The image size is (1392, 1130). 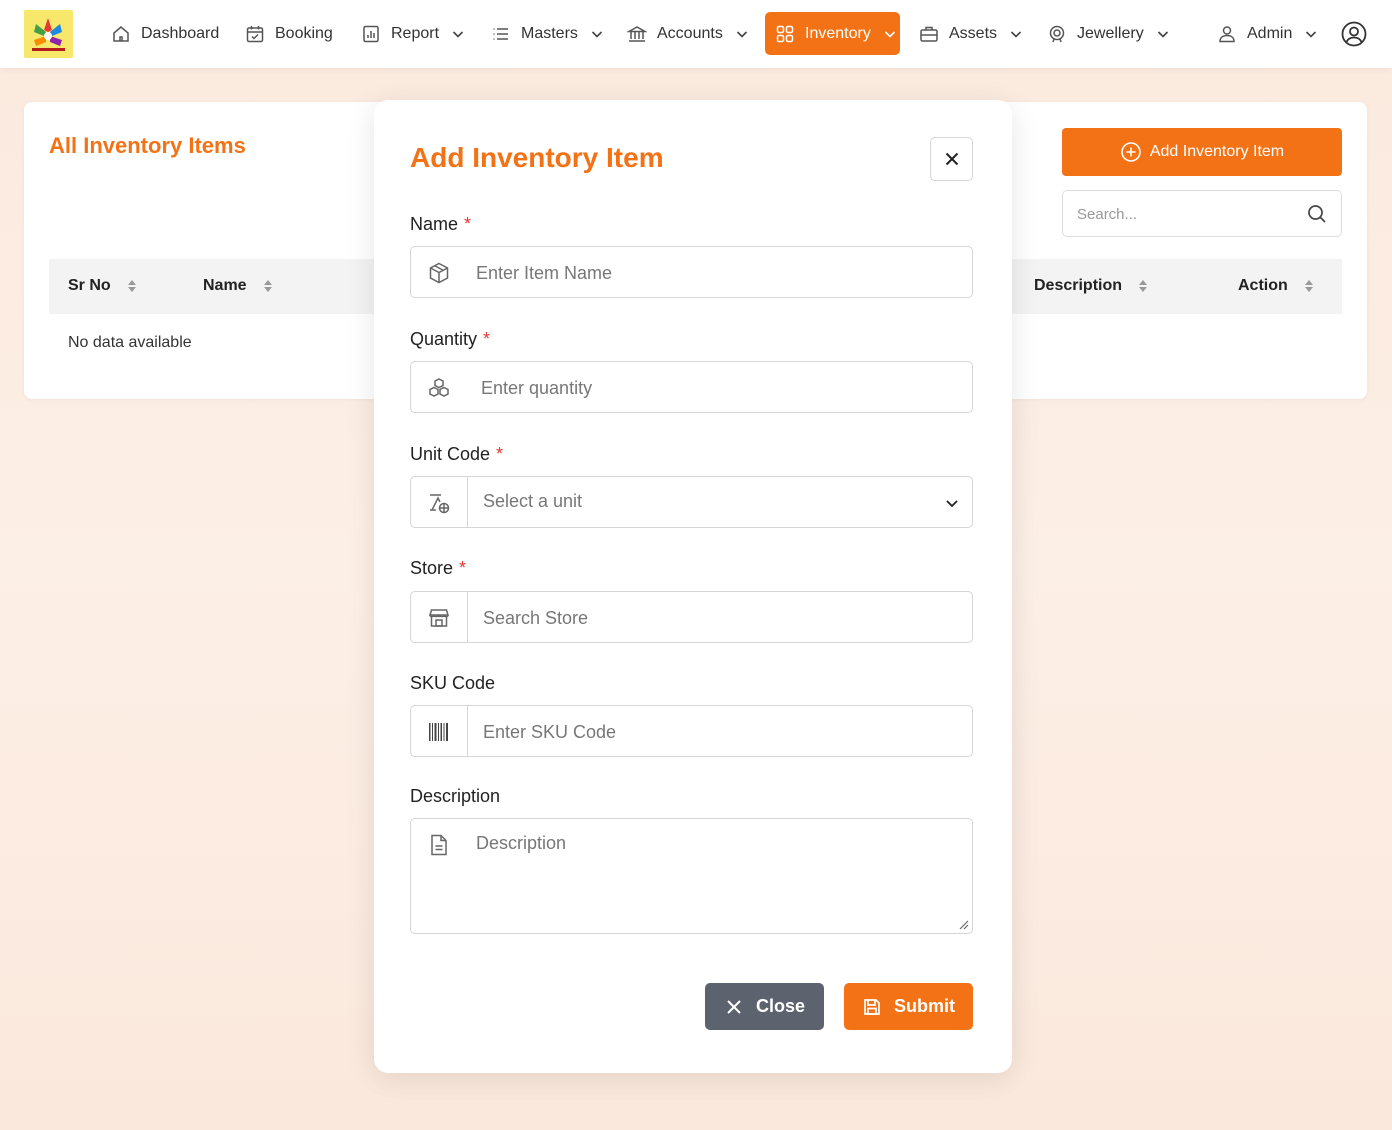 What do you see at coordinates (165, 33) in the screenshot?
I see `nav-dashboard: Dashboard` at bounding box center [165, 33].